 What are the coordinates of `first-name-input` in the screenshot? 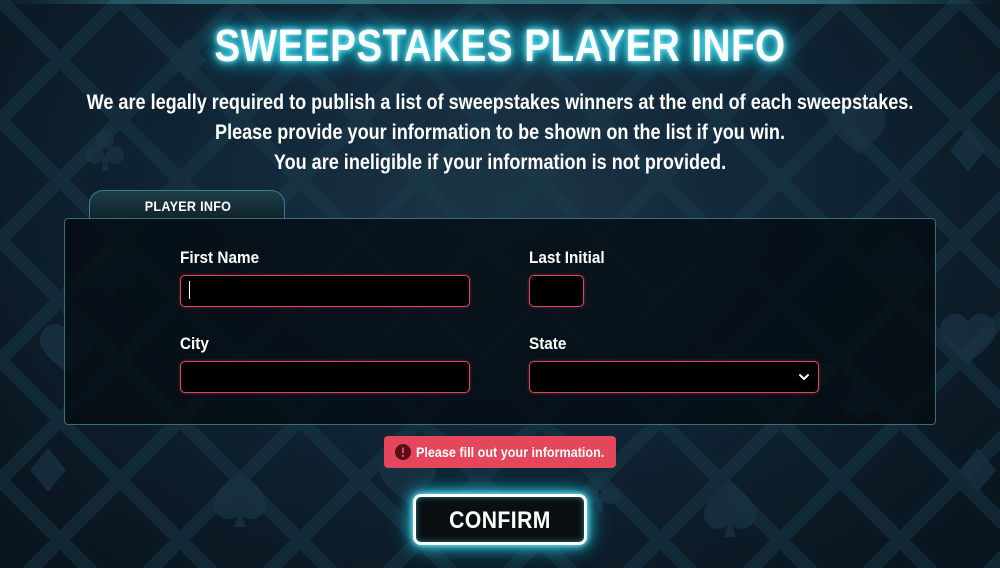 It's located at (325, 291).